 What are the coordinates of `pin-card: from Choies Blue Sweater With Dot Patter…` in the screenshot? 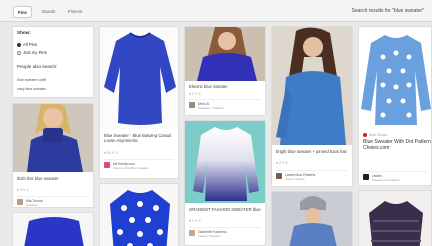 It's located at (395, 106).